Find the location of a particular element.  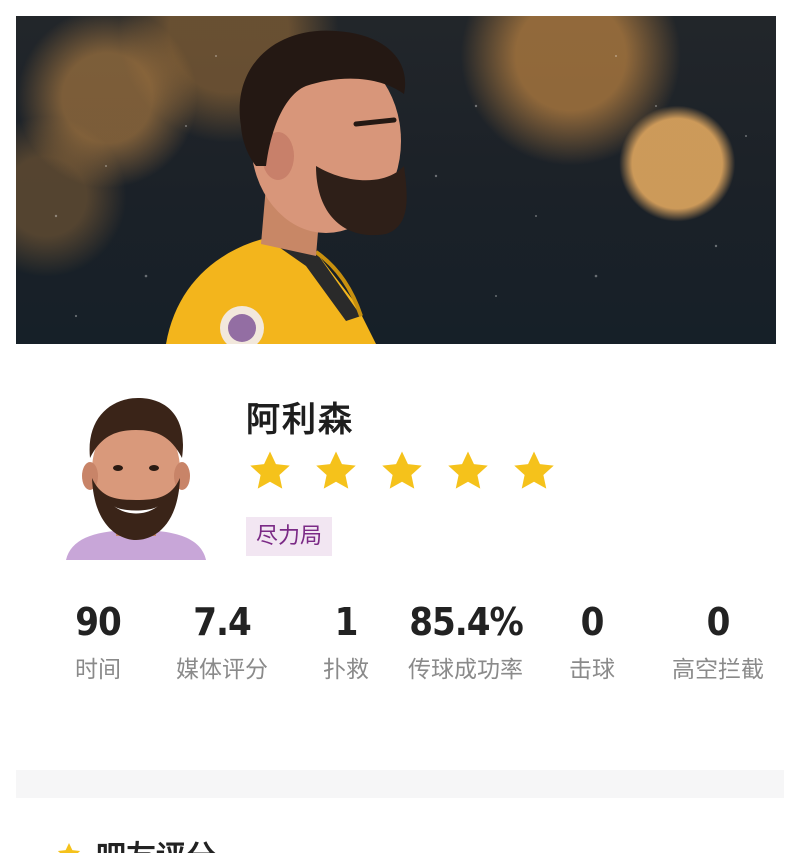

stat-punches: 0 击球 is located at coordinates (592, 643).